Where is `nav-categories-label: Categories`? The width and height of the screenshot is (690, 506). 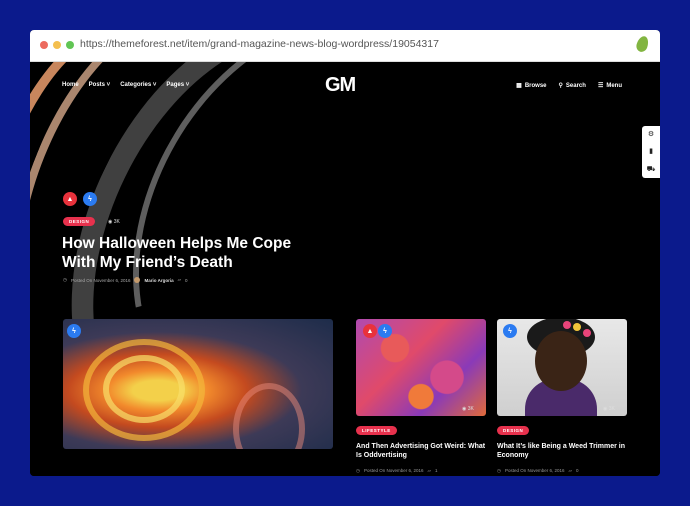 nav-categories-label: Categories is located at coordinates (136, 85).